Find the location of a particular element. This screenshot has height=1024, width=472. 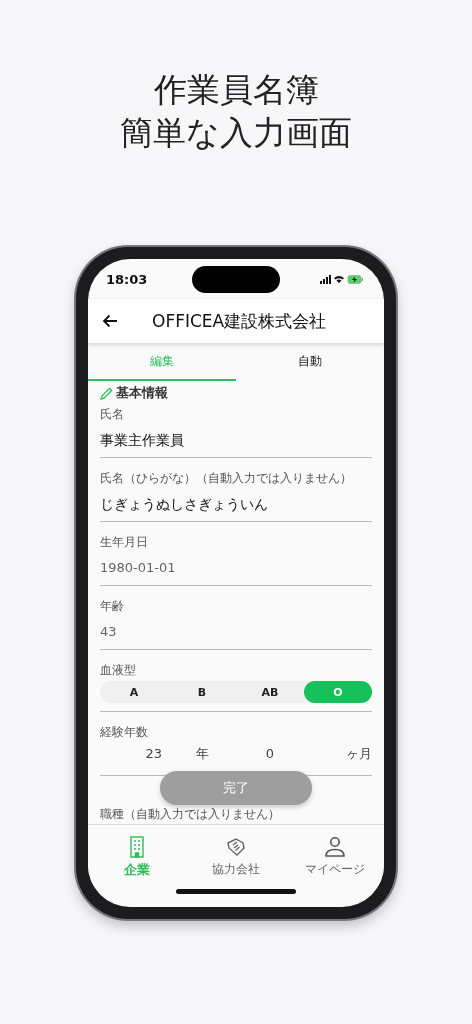

months-unit: ヶ月 is located at coordinates (359, 754).